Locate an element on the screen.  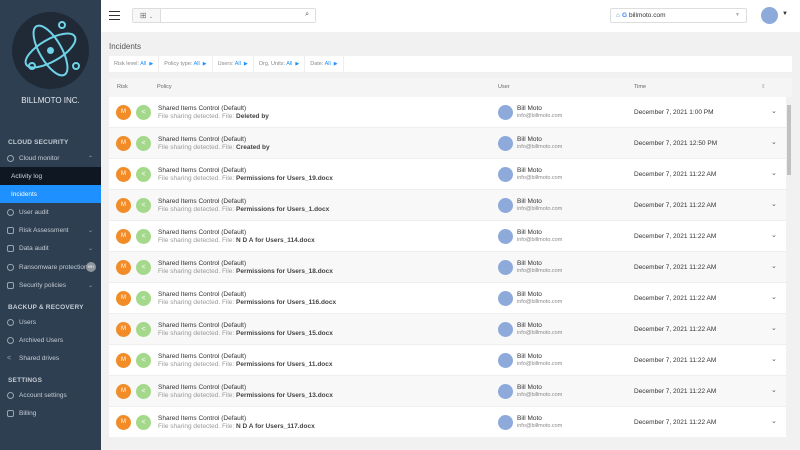
menu-icon is located at coordinates (114, 15).